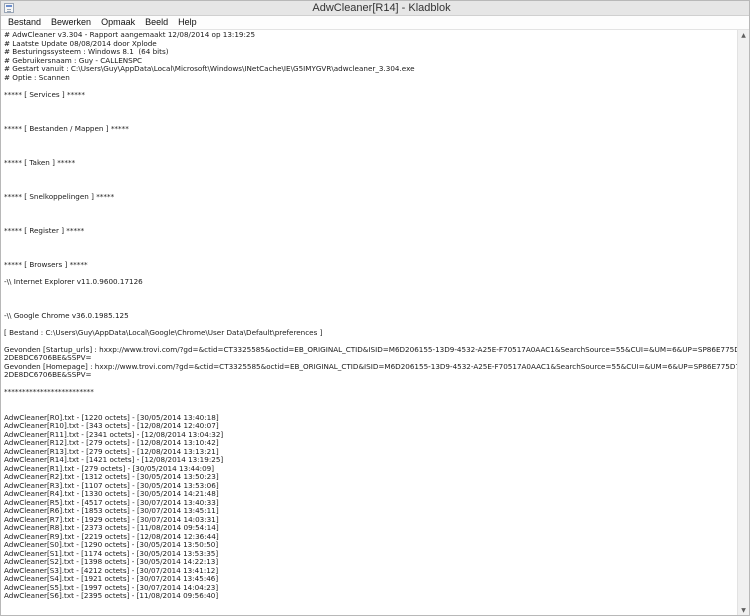 The height and width of the screenshot is (616, 750). What do you see at coordinates (37, 77) in the screenshot?
I see `text-line: # Optie : Scannen` at bounding box center [37, 77].